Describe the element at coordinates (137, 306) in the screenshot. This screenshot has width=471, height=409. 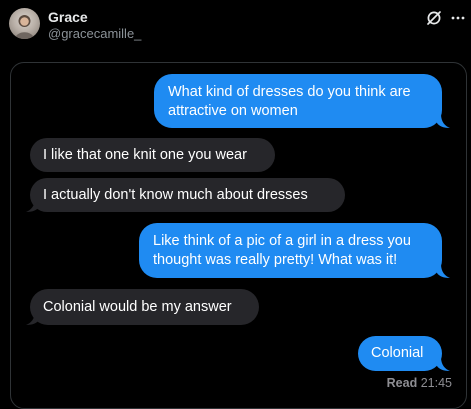
I see `message-text: Colonial would be my answer` at that location.